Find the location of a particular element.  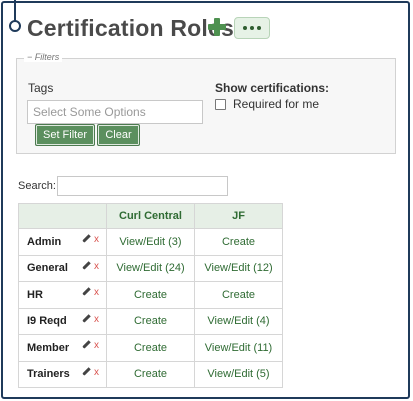

curl-central-link: View/Edit (24) is located at coordinates (150, 268).